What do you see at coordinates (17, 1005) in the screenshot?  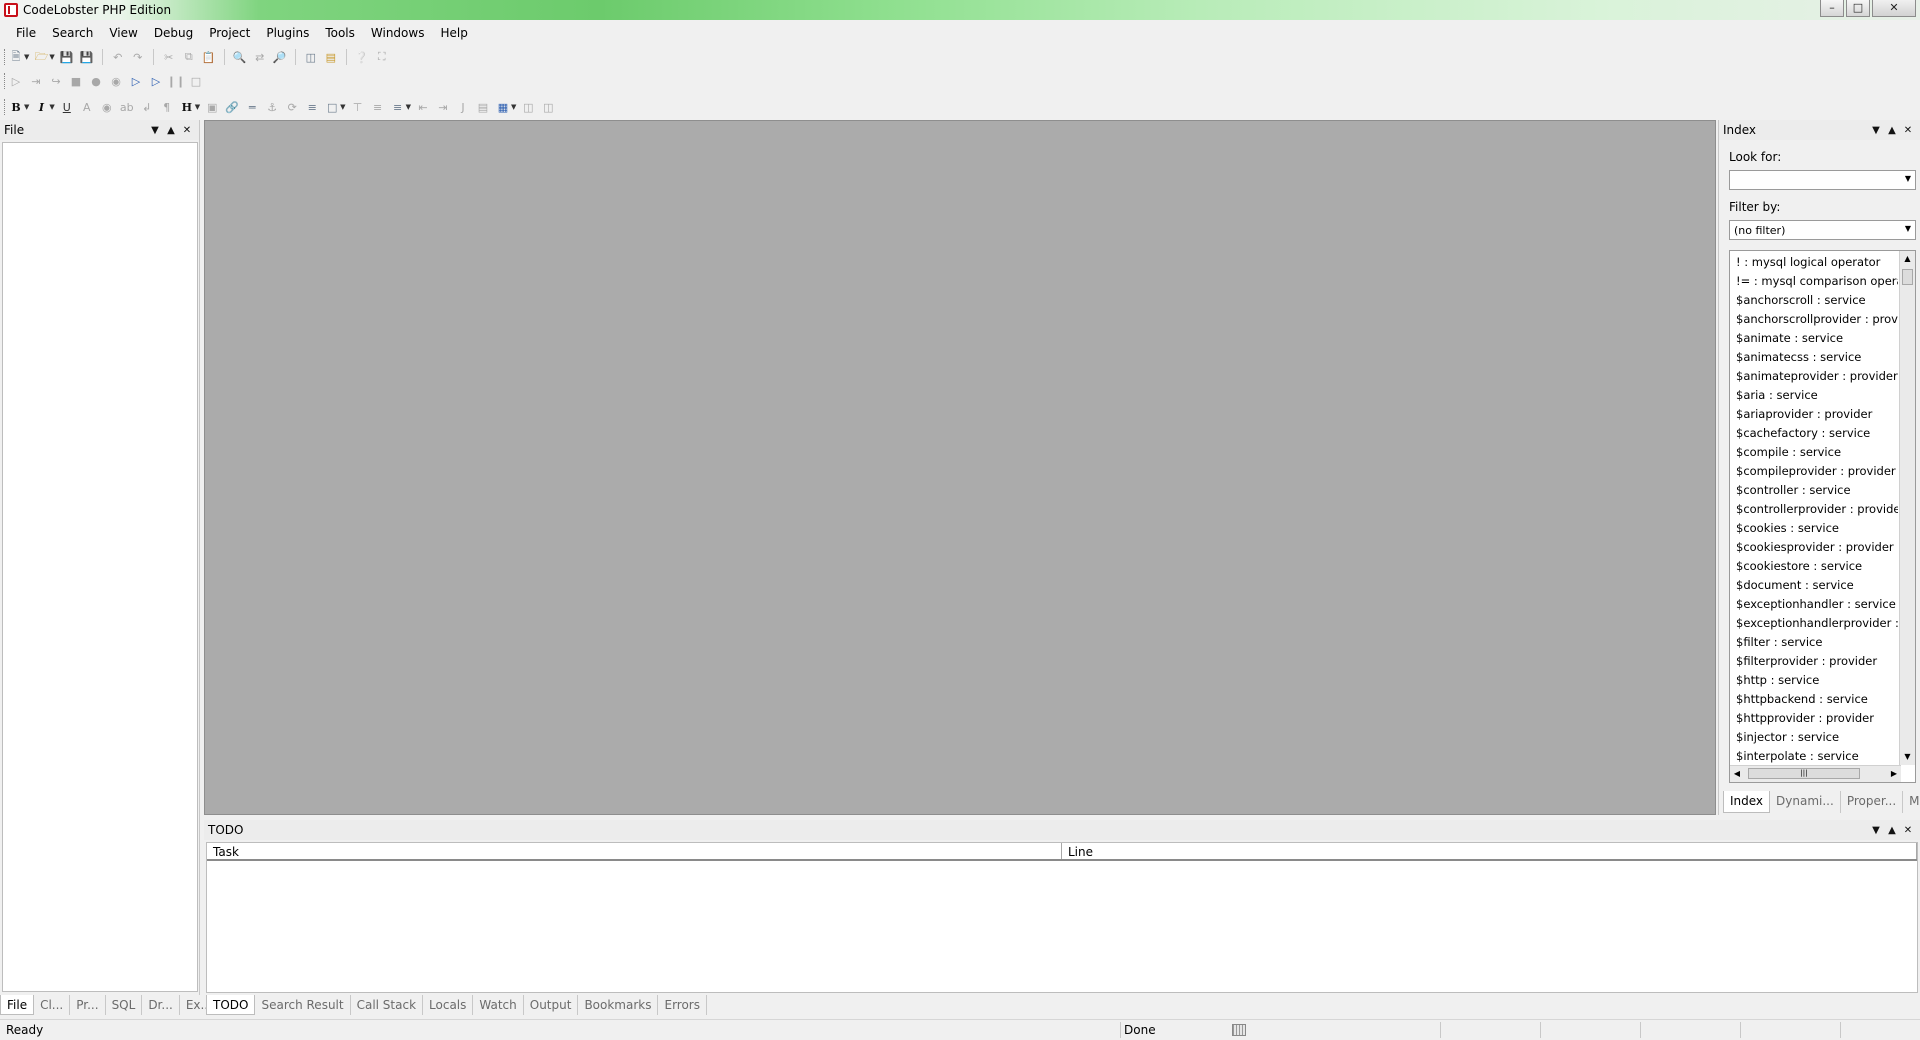 I see `tab-file: File` at bounding box center [17, 1005].